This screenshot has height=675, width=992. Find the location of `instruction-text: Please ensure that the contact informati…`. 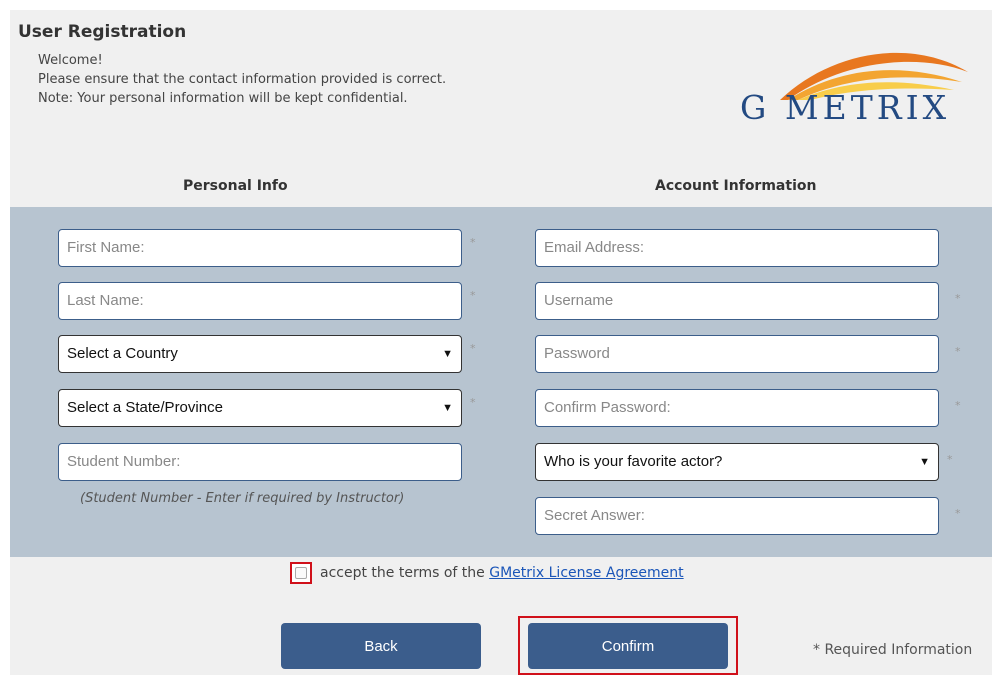

instruction-text: Please ensure that the contact informati… is located at coordinates (242, 79).